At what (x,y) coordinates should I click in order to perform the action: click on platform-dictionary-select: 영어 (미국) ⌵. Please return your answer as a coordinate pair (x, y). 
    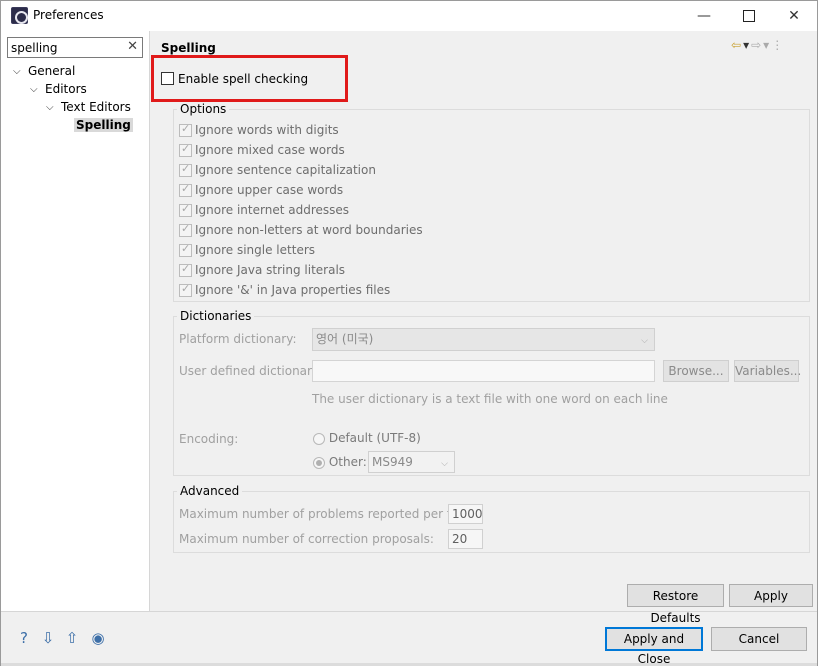
    Looking at the image, I should click on (483, 339).